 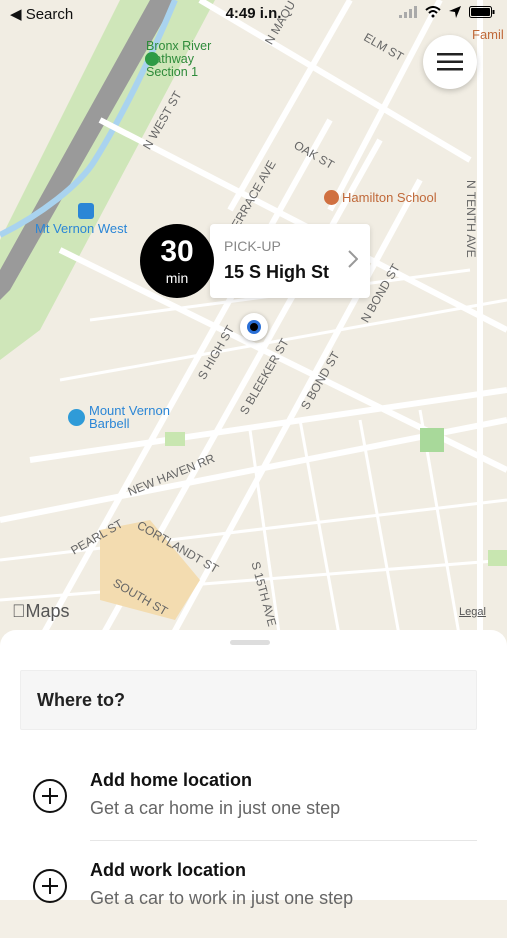 I want to click on pickup-callout: PICK-UP 15 S High St 30 min, so click(x=255, y=261).